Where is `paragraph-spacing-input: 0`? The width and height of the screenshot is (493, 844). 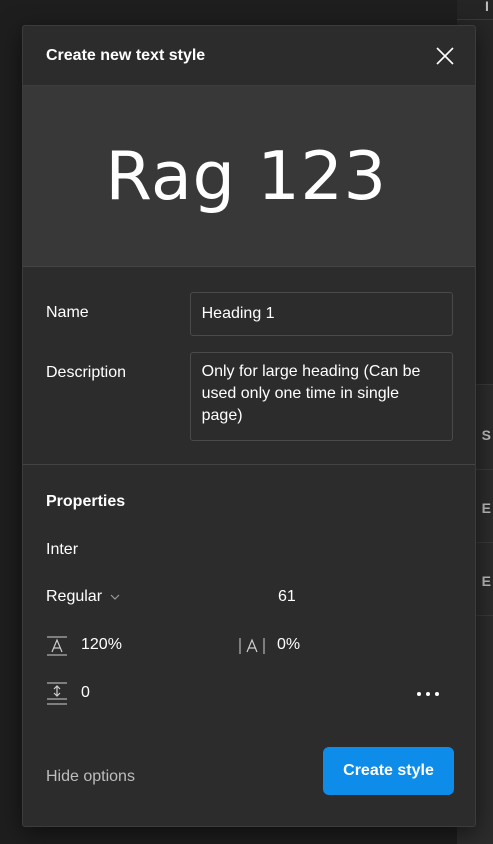 paragraph-spacing-input: 0 is located at coordinates (85, 693).